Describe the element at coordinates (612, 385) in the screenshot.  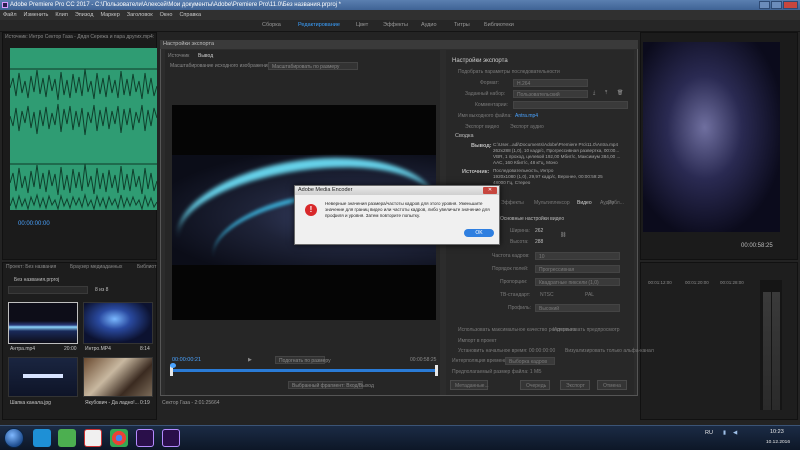
I see `cancel-button: Отмена` at that location.